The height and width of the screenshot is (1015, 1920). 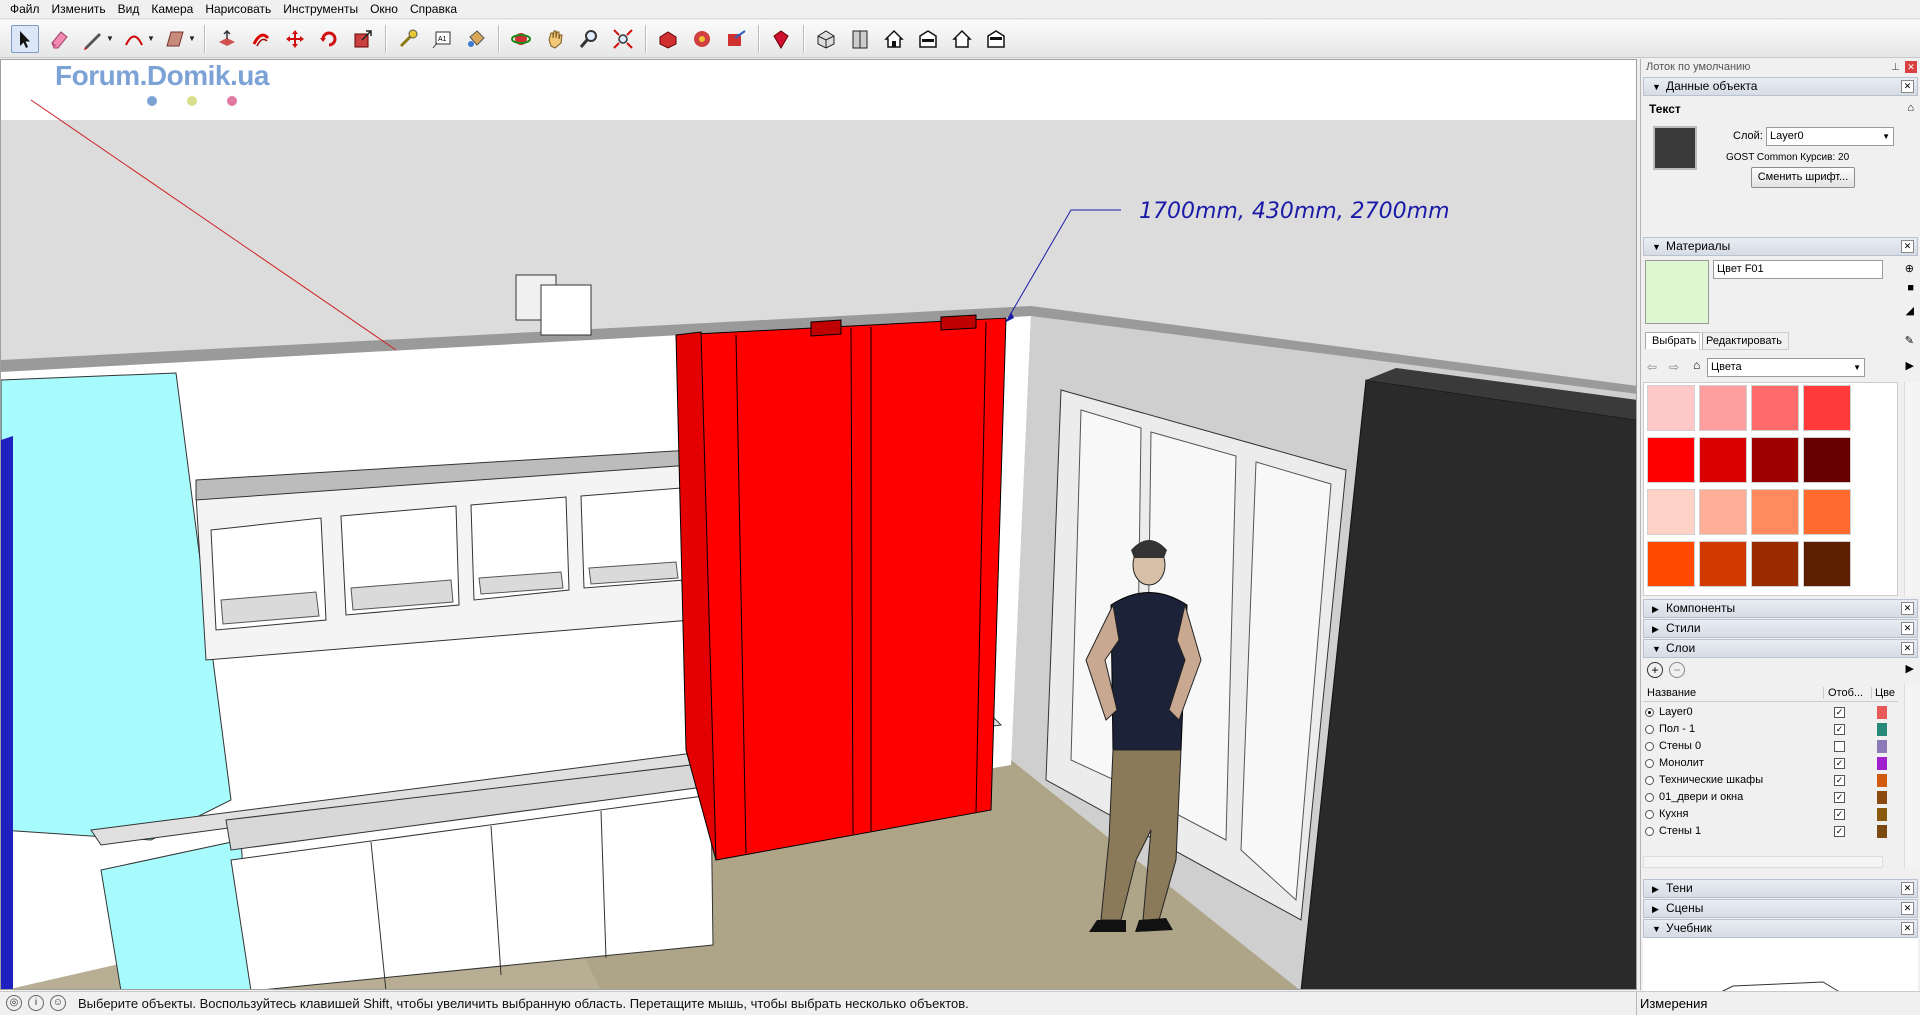 What do you see at coordinates (261, 39) in the screenshot?
I see `offset-icon` at bounding box center [261, 39].